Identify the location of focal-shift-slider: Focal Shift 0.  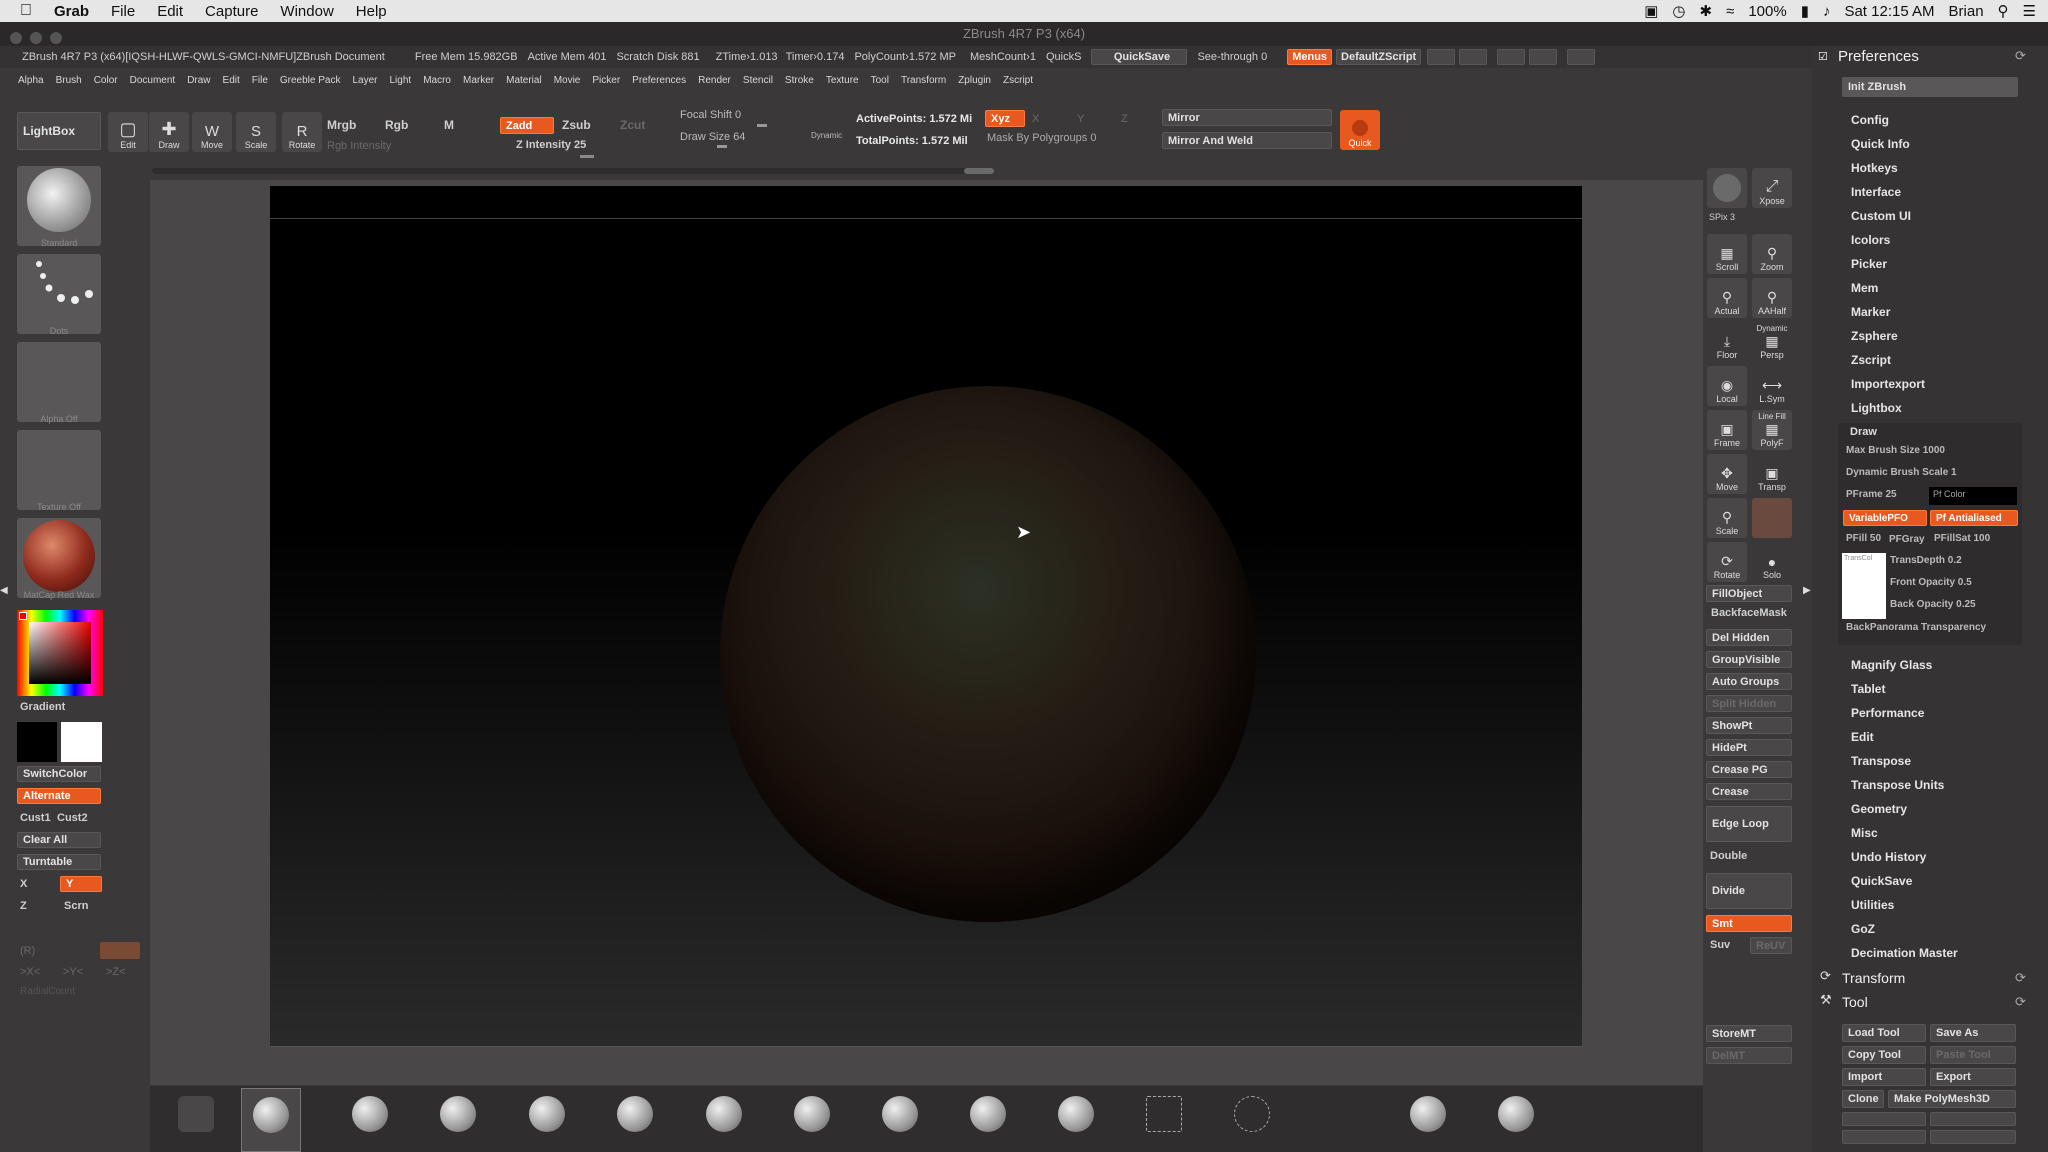
(710, 115).